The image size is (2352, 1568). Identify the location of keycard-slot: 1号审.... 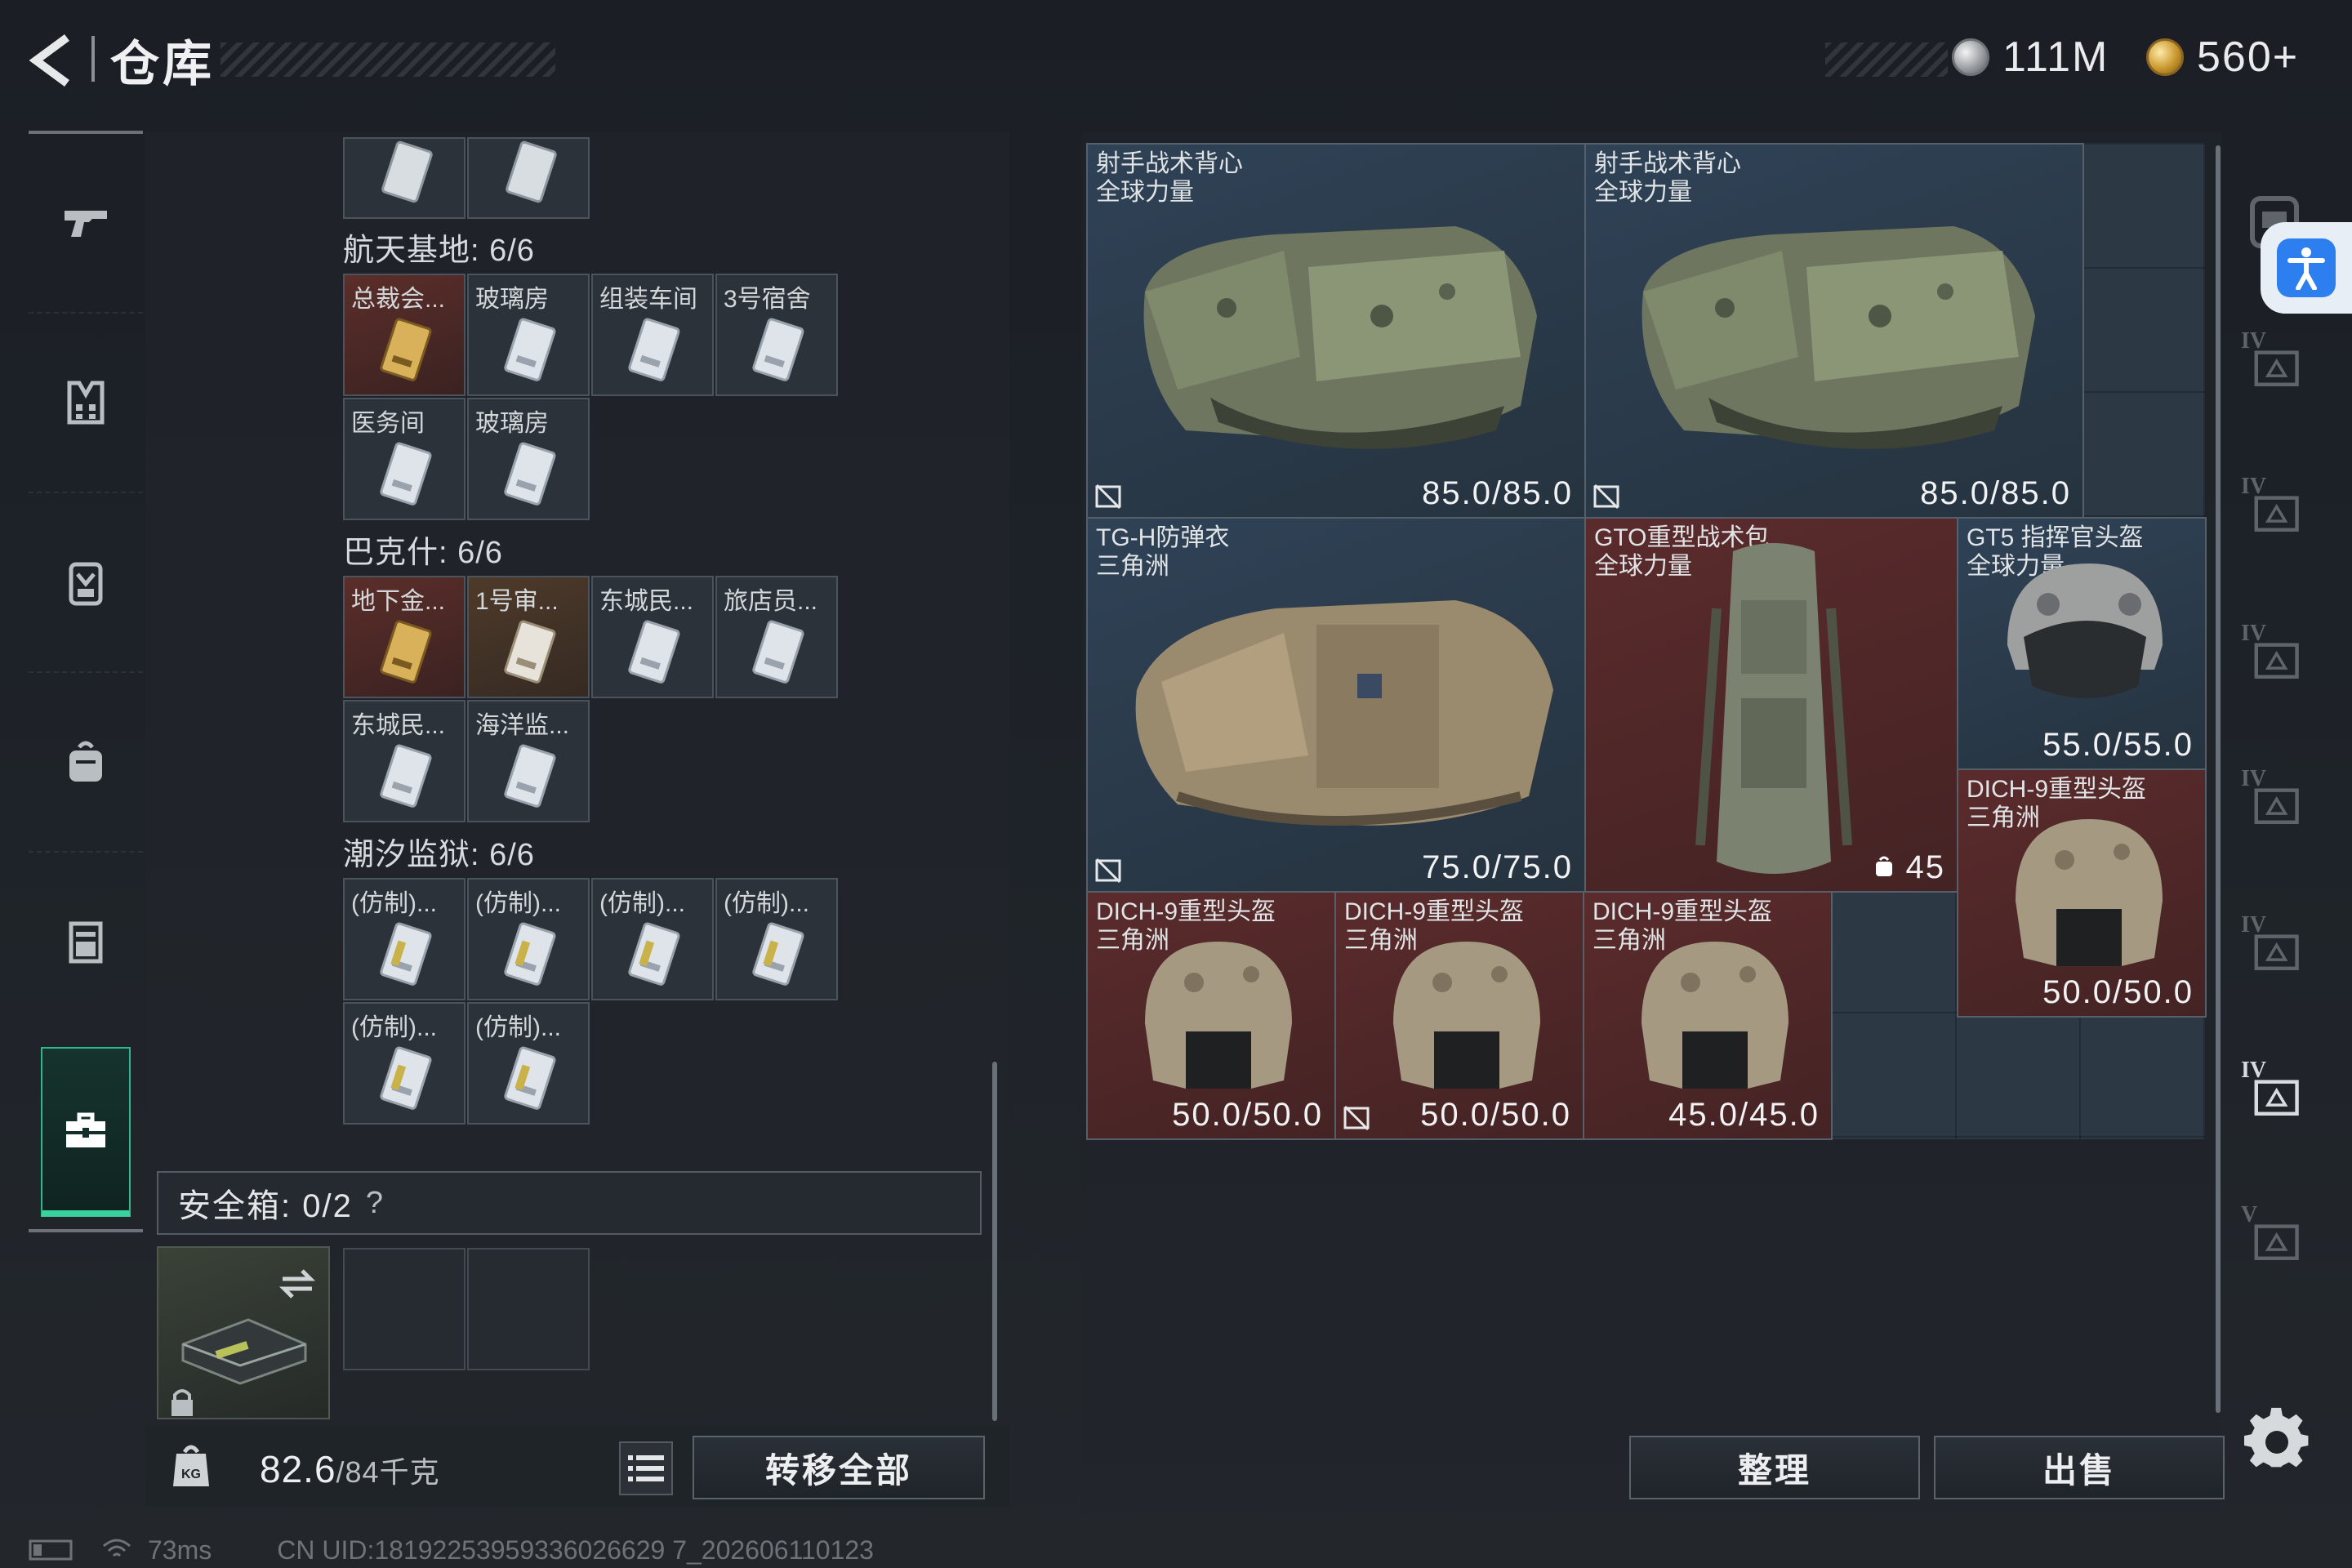
(528, 637).